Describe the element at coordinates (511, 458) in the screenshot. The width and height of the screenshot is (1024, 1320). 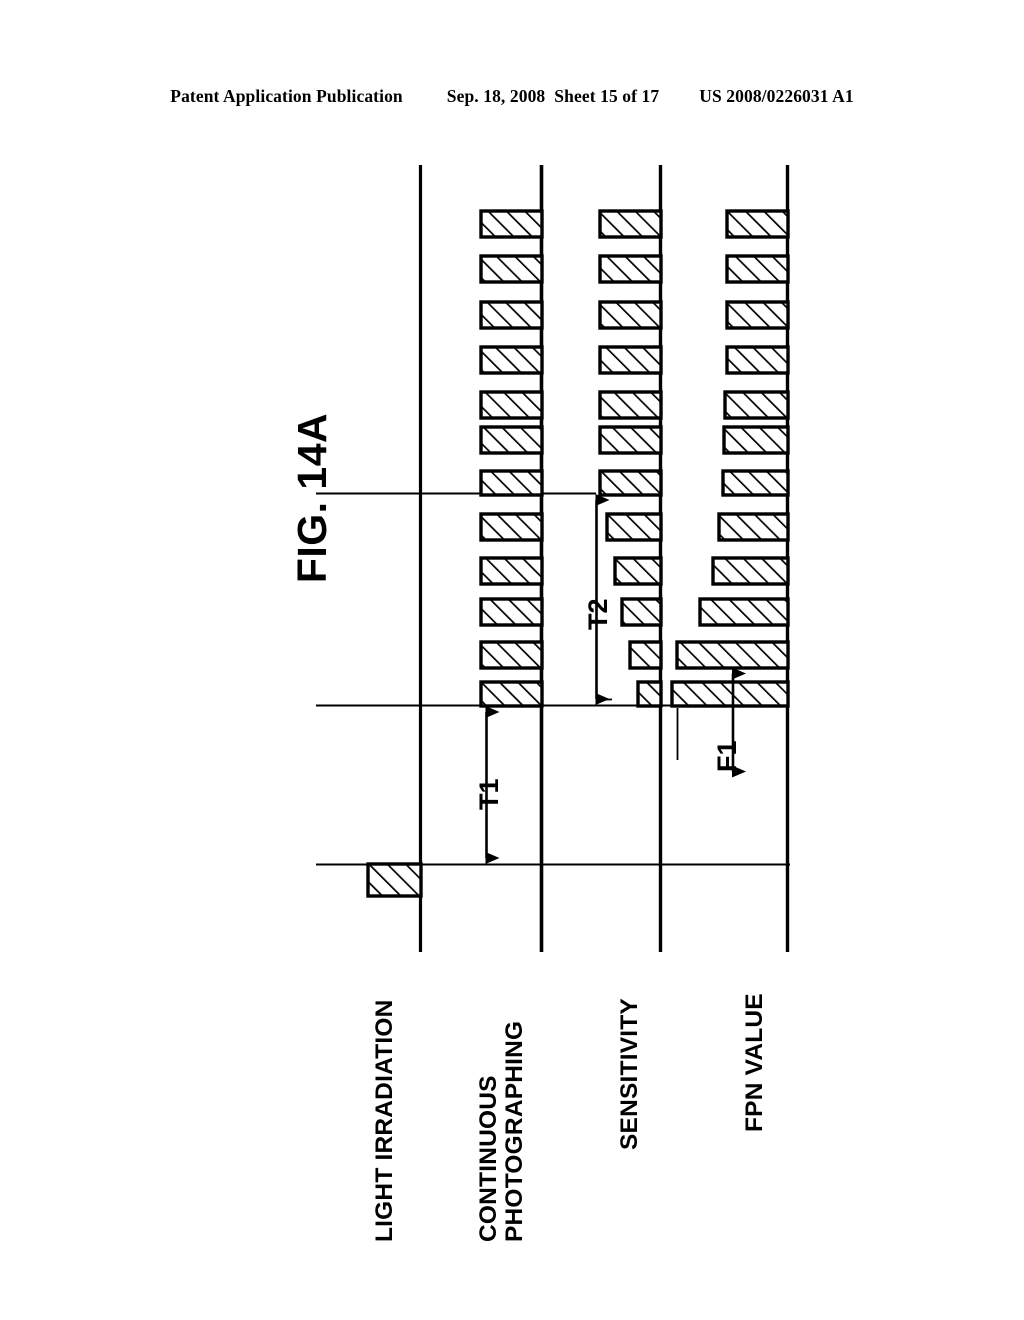
I see `row-continuous-photographing-pulses` at that location.